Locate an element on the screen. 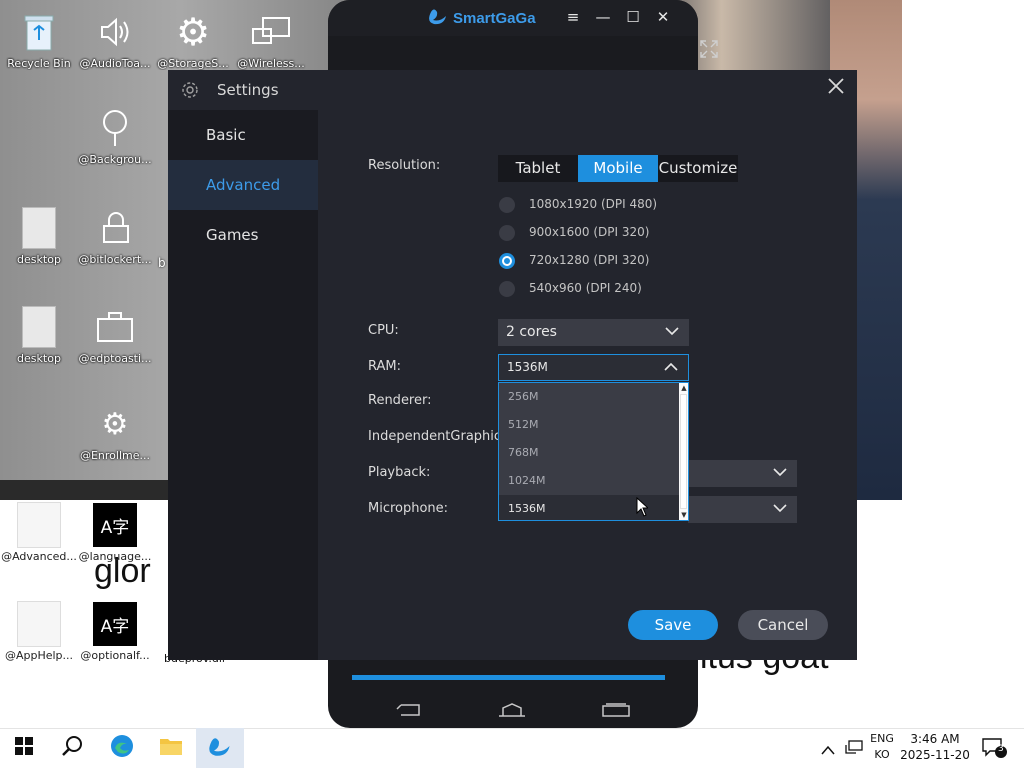 This screenshot has height=769, width=1024. network-icon is located at coordinates (854, 749).